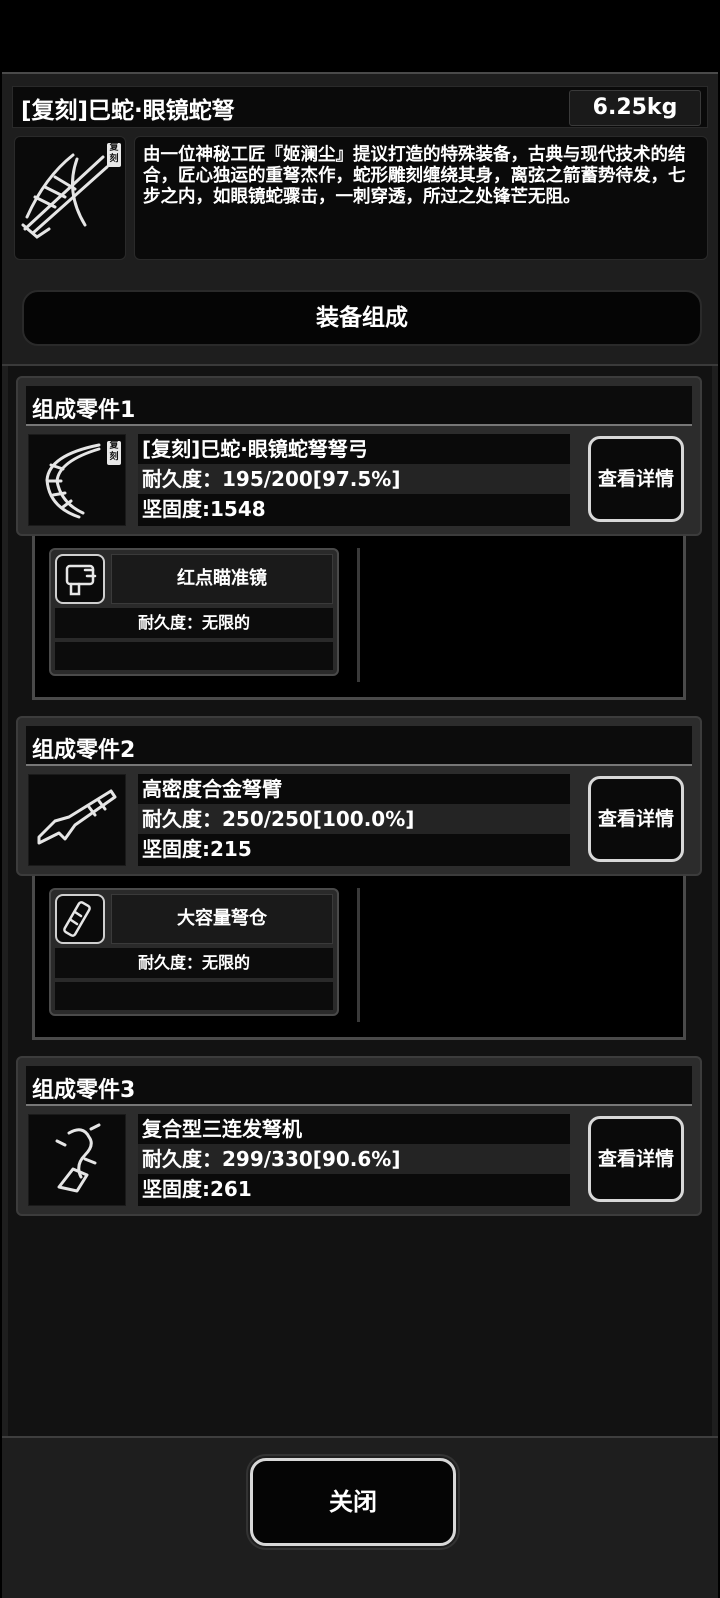  What do you see at coordinates (84, 1090) in the screenshot?
I see `part-header-label: 组成零件3` at bounding box center [84, 1090].